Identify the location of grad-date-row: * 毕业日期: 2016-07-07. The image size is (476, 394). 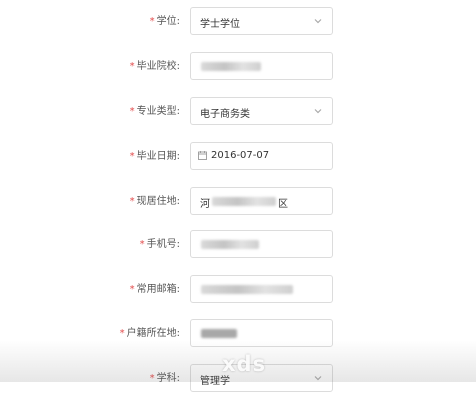
(238, 157).